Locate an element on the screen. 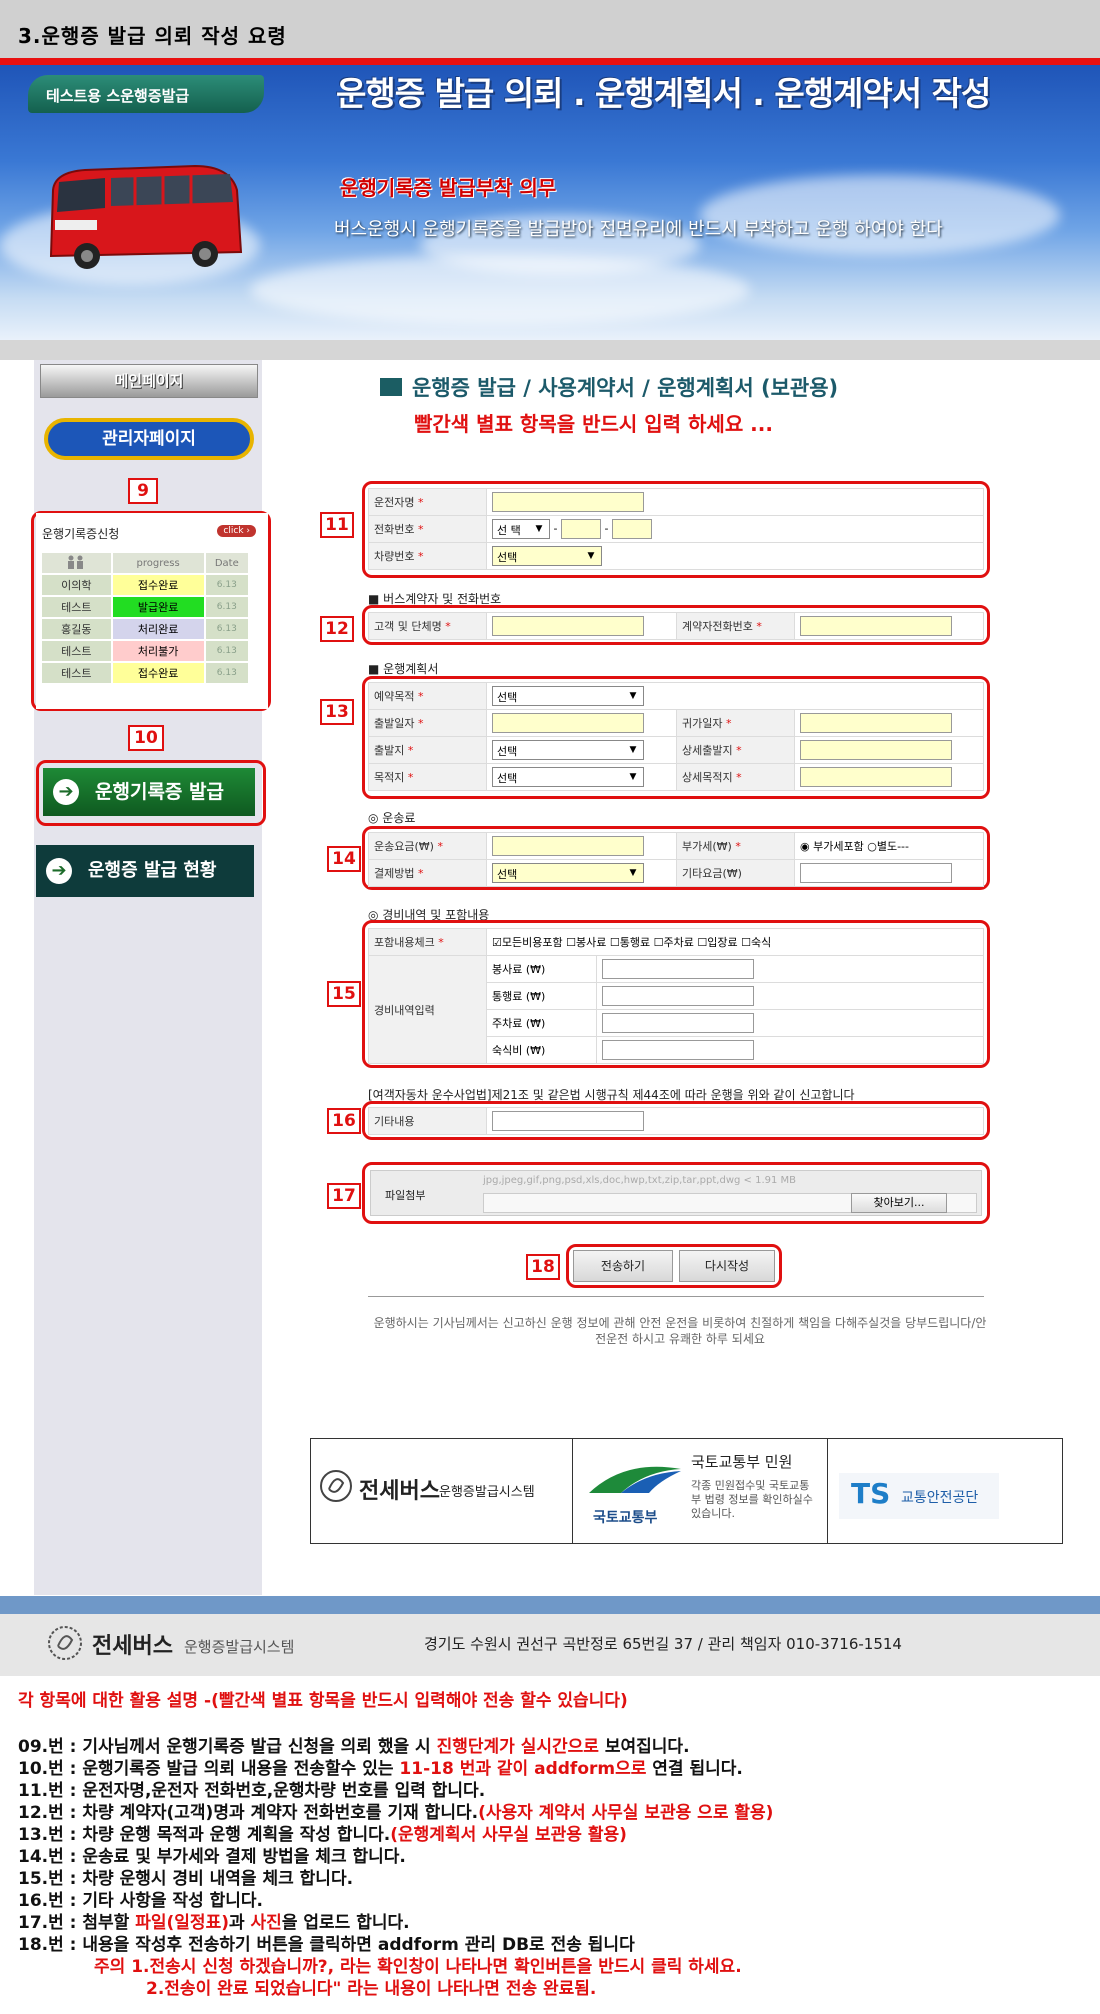 The height and width of the screenshot is (2014, 1100). applicant-name: 테스트 is located at coordinates (76, 607).